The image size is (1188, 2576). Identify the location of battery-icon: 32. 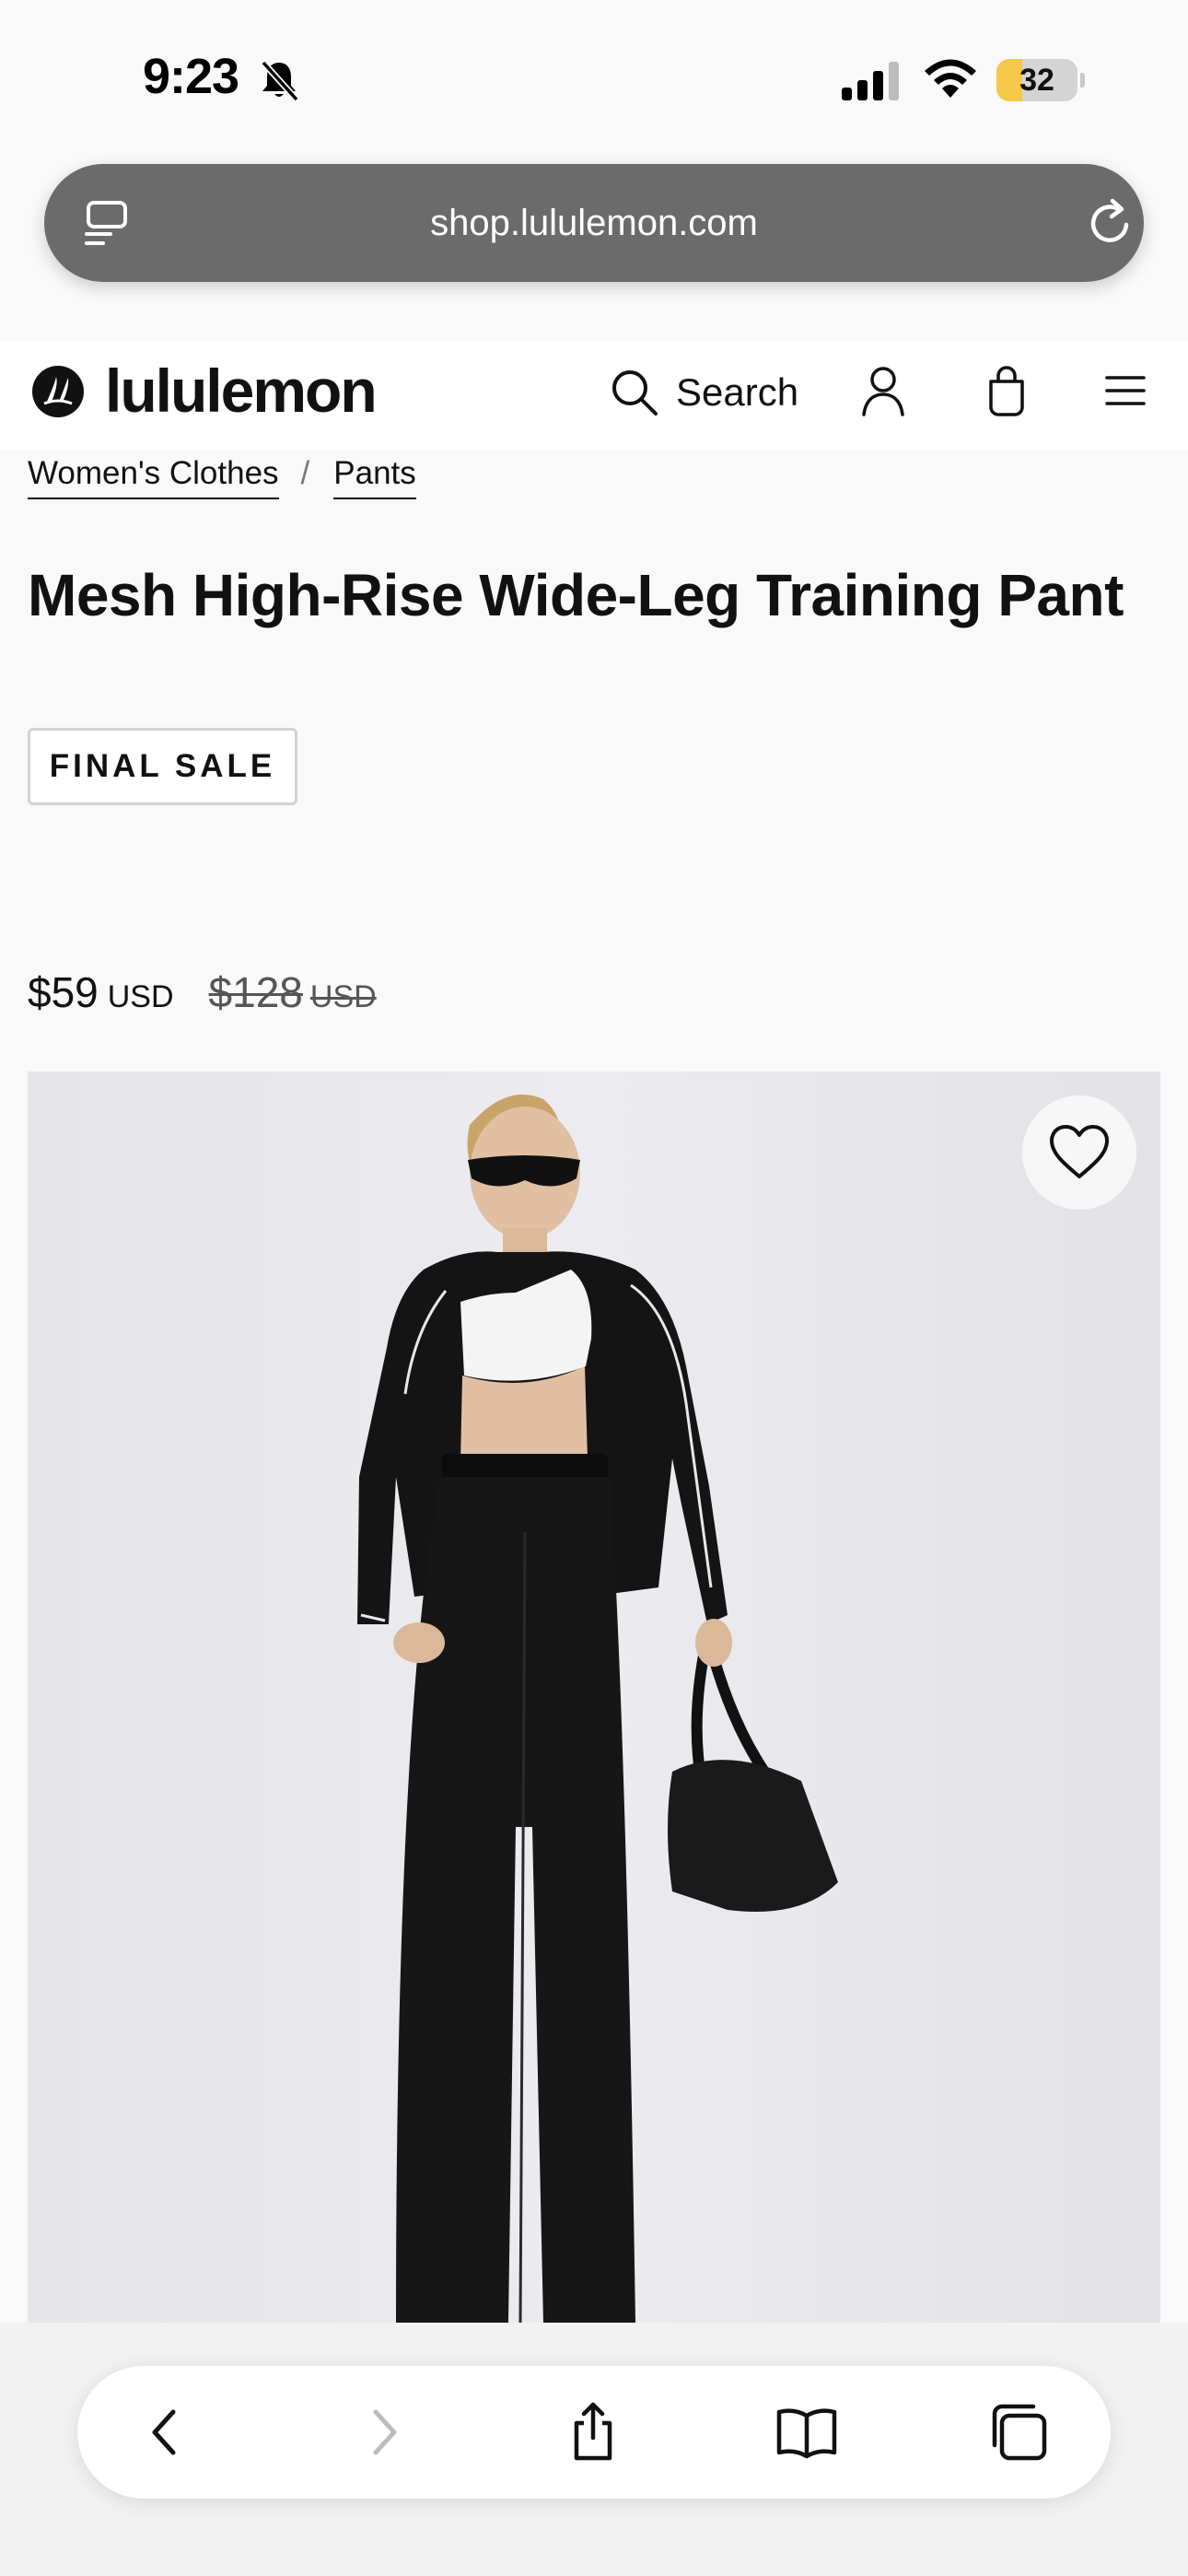
(1040, 80).